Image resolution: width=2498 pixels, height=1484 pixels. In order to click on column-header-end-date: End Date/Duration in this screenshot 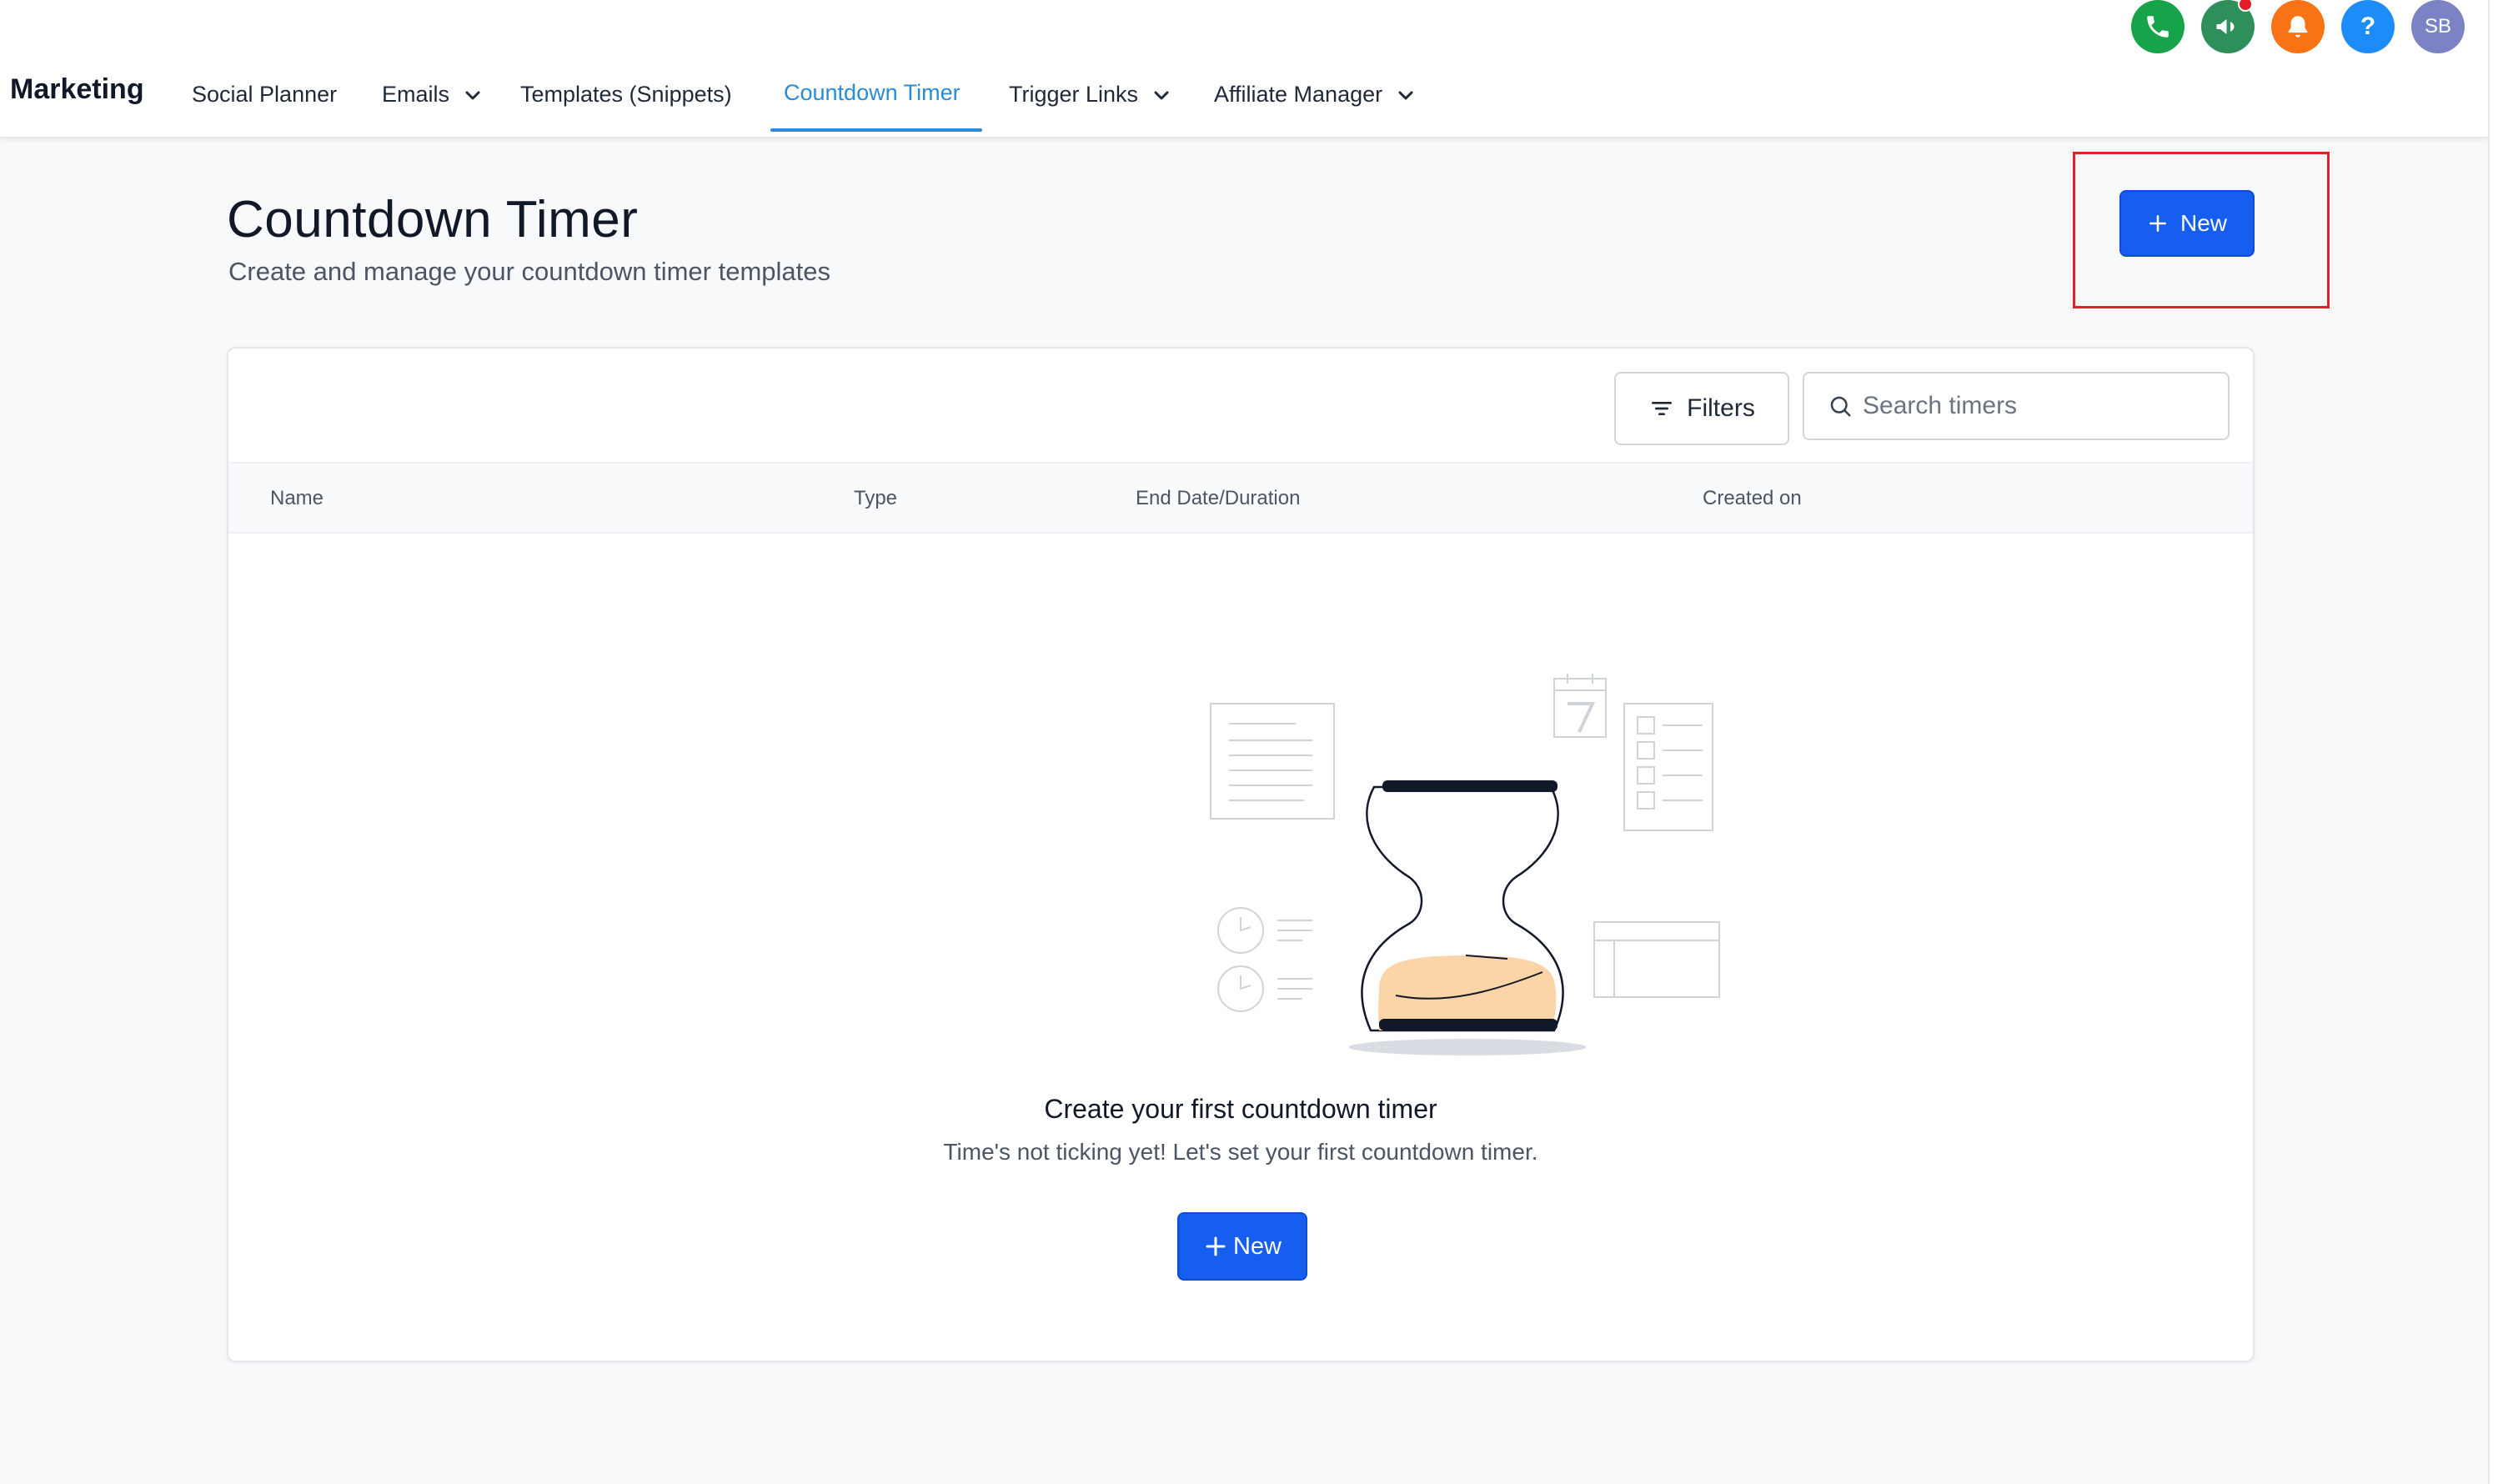, I will do `click(1218, 498)`.